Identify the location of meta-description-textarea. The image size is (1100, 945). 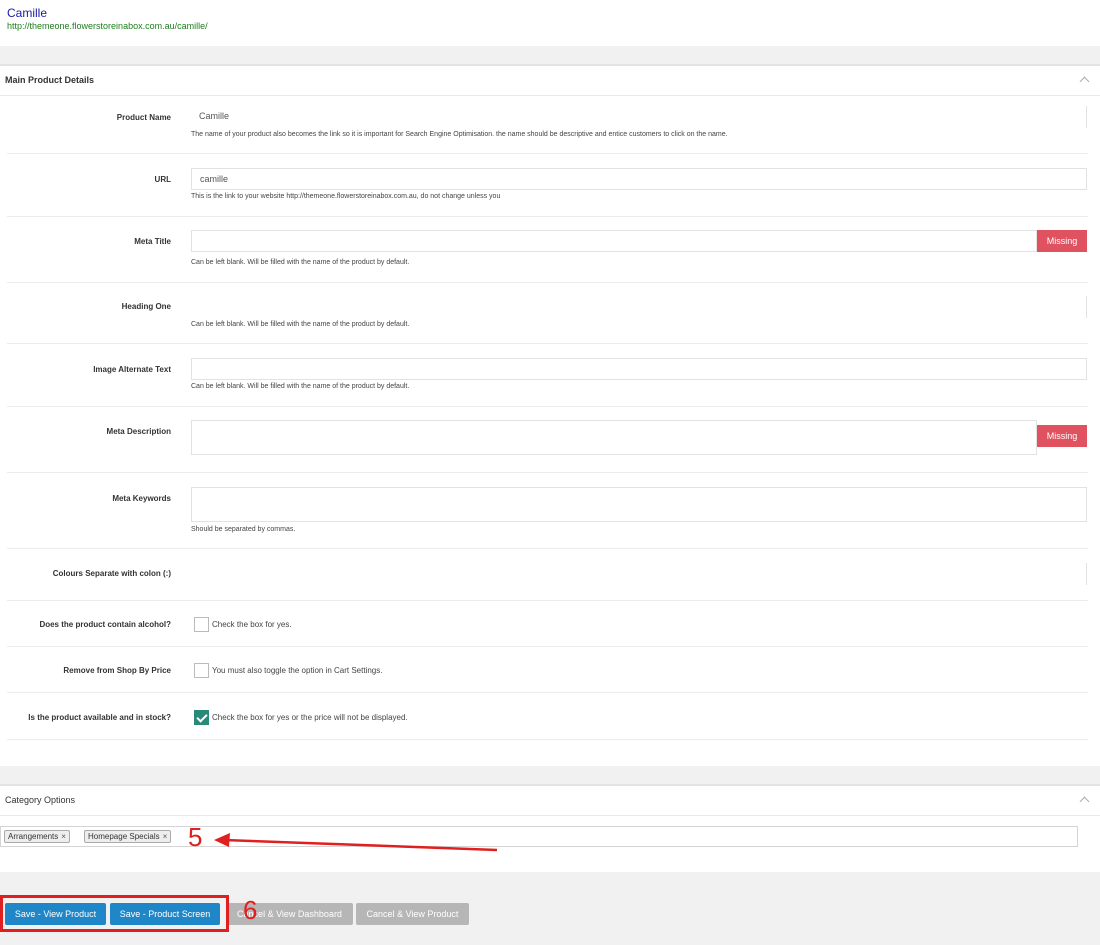
(614, 437).